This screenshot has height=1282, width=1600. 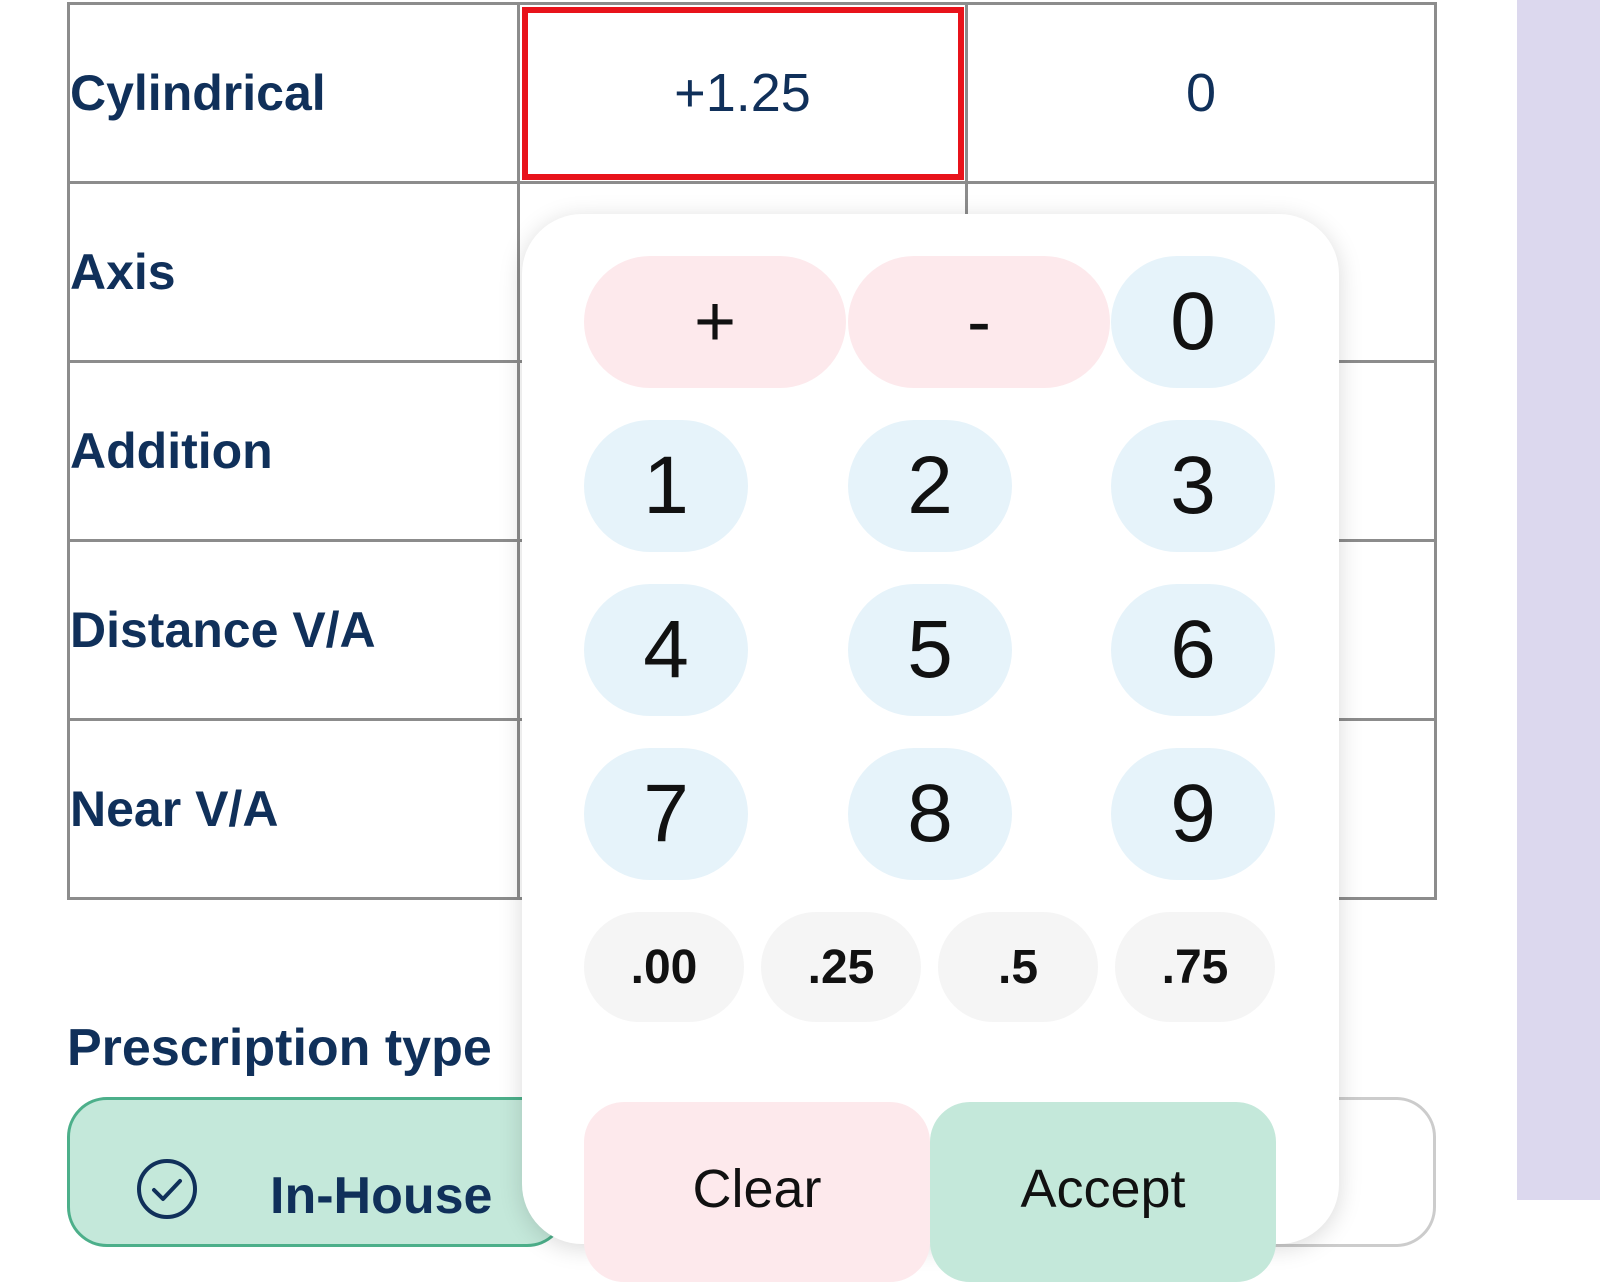 I want to click on row-label-near-va: Near V/A, so click(x=293, y=809).